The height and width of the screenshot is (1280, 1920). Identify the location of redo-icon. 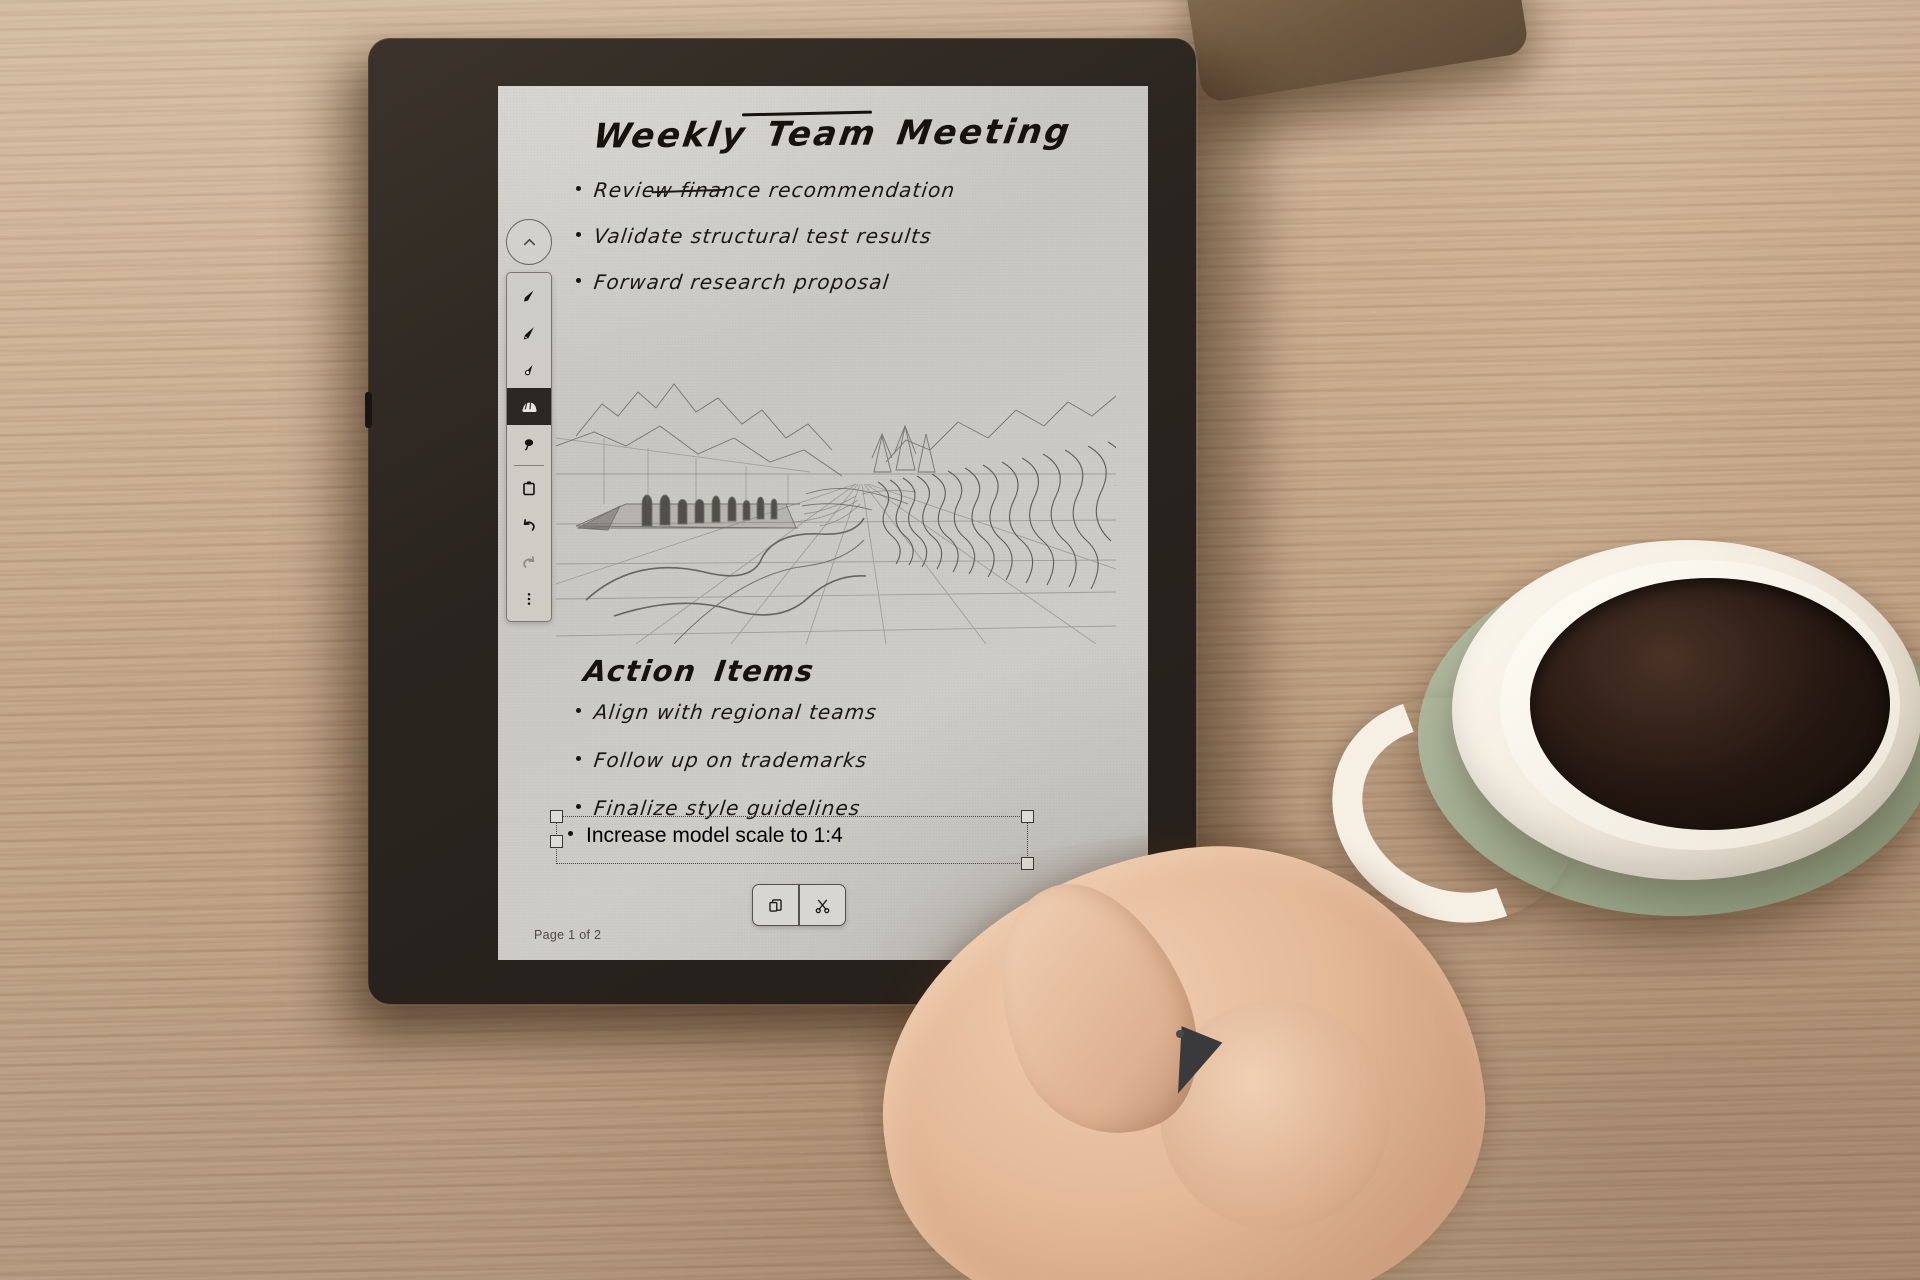
(529, 561).